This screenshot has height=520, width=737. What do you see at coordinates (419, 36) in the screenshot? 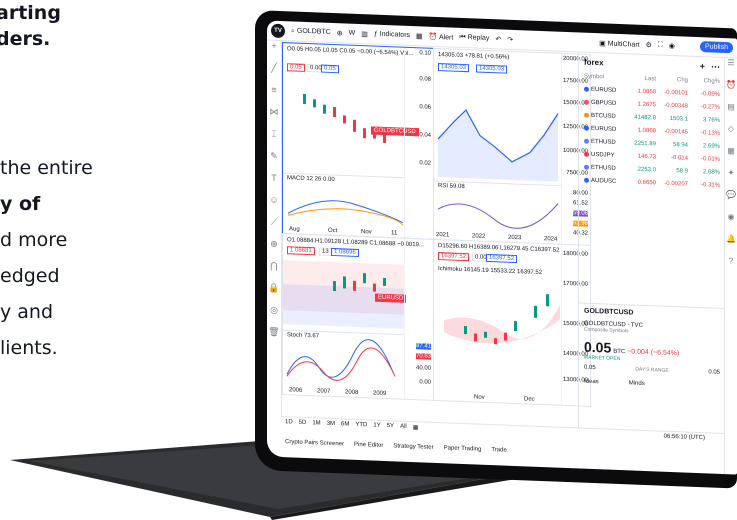
I see `layout-icon: ▦` at bounding box center [419, 36].